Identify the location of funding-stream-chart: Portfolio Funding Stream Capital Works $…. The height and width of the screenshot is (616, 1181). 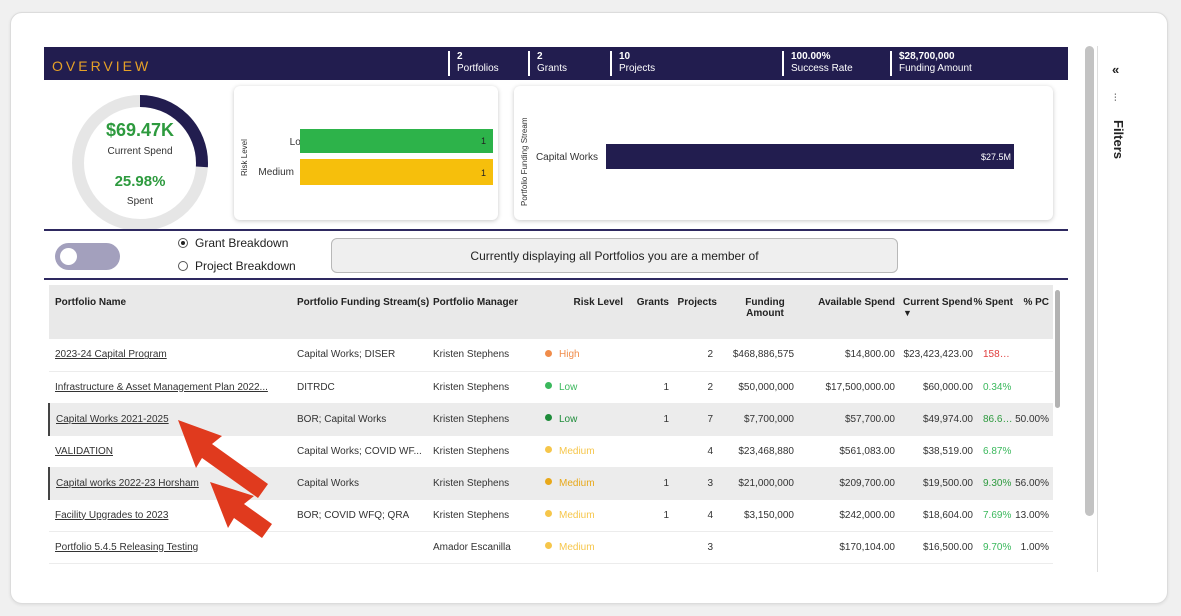
(783, 153).